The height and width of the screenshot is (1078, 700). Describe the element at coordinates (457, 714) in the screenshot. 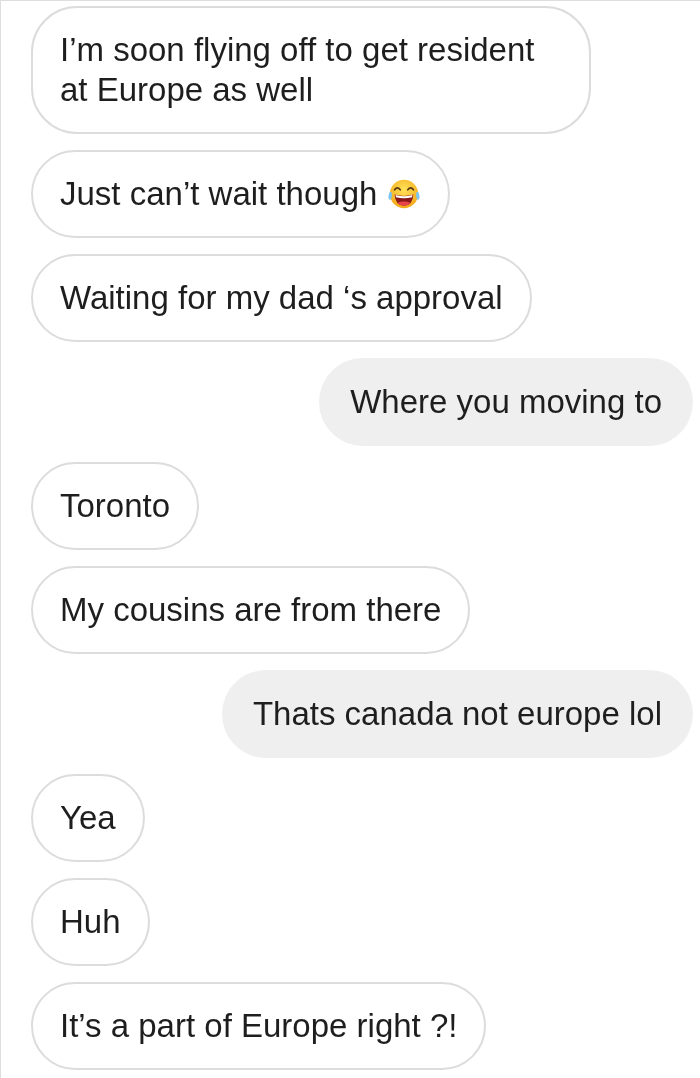

I see `message-text: Thats canada not europe lol` at that location.